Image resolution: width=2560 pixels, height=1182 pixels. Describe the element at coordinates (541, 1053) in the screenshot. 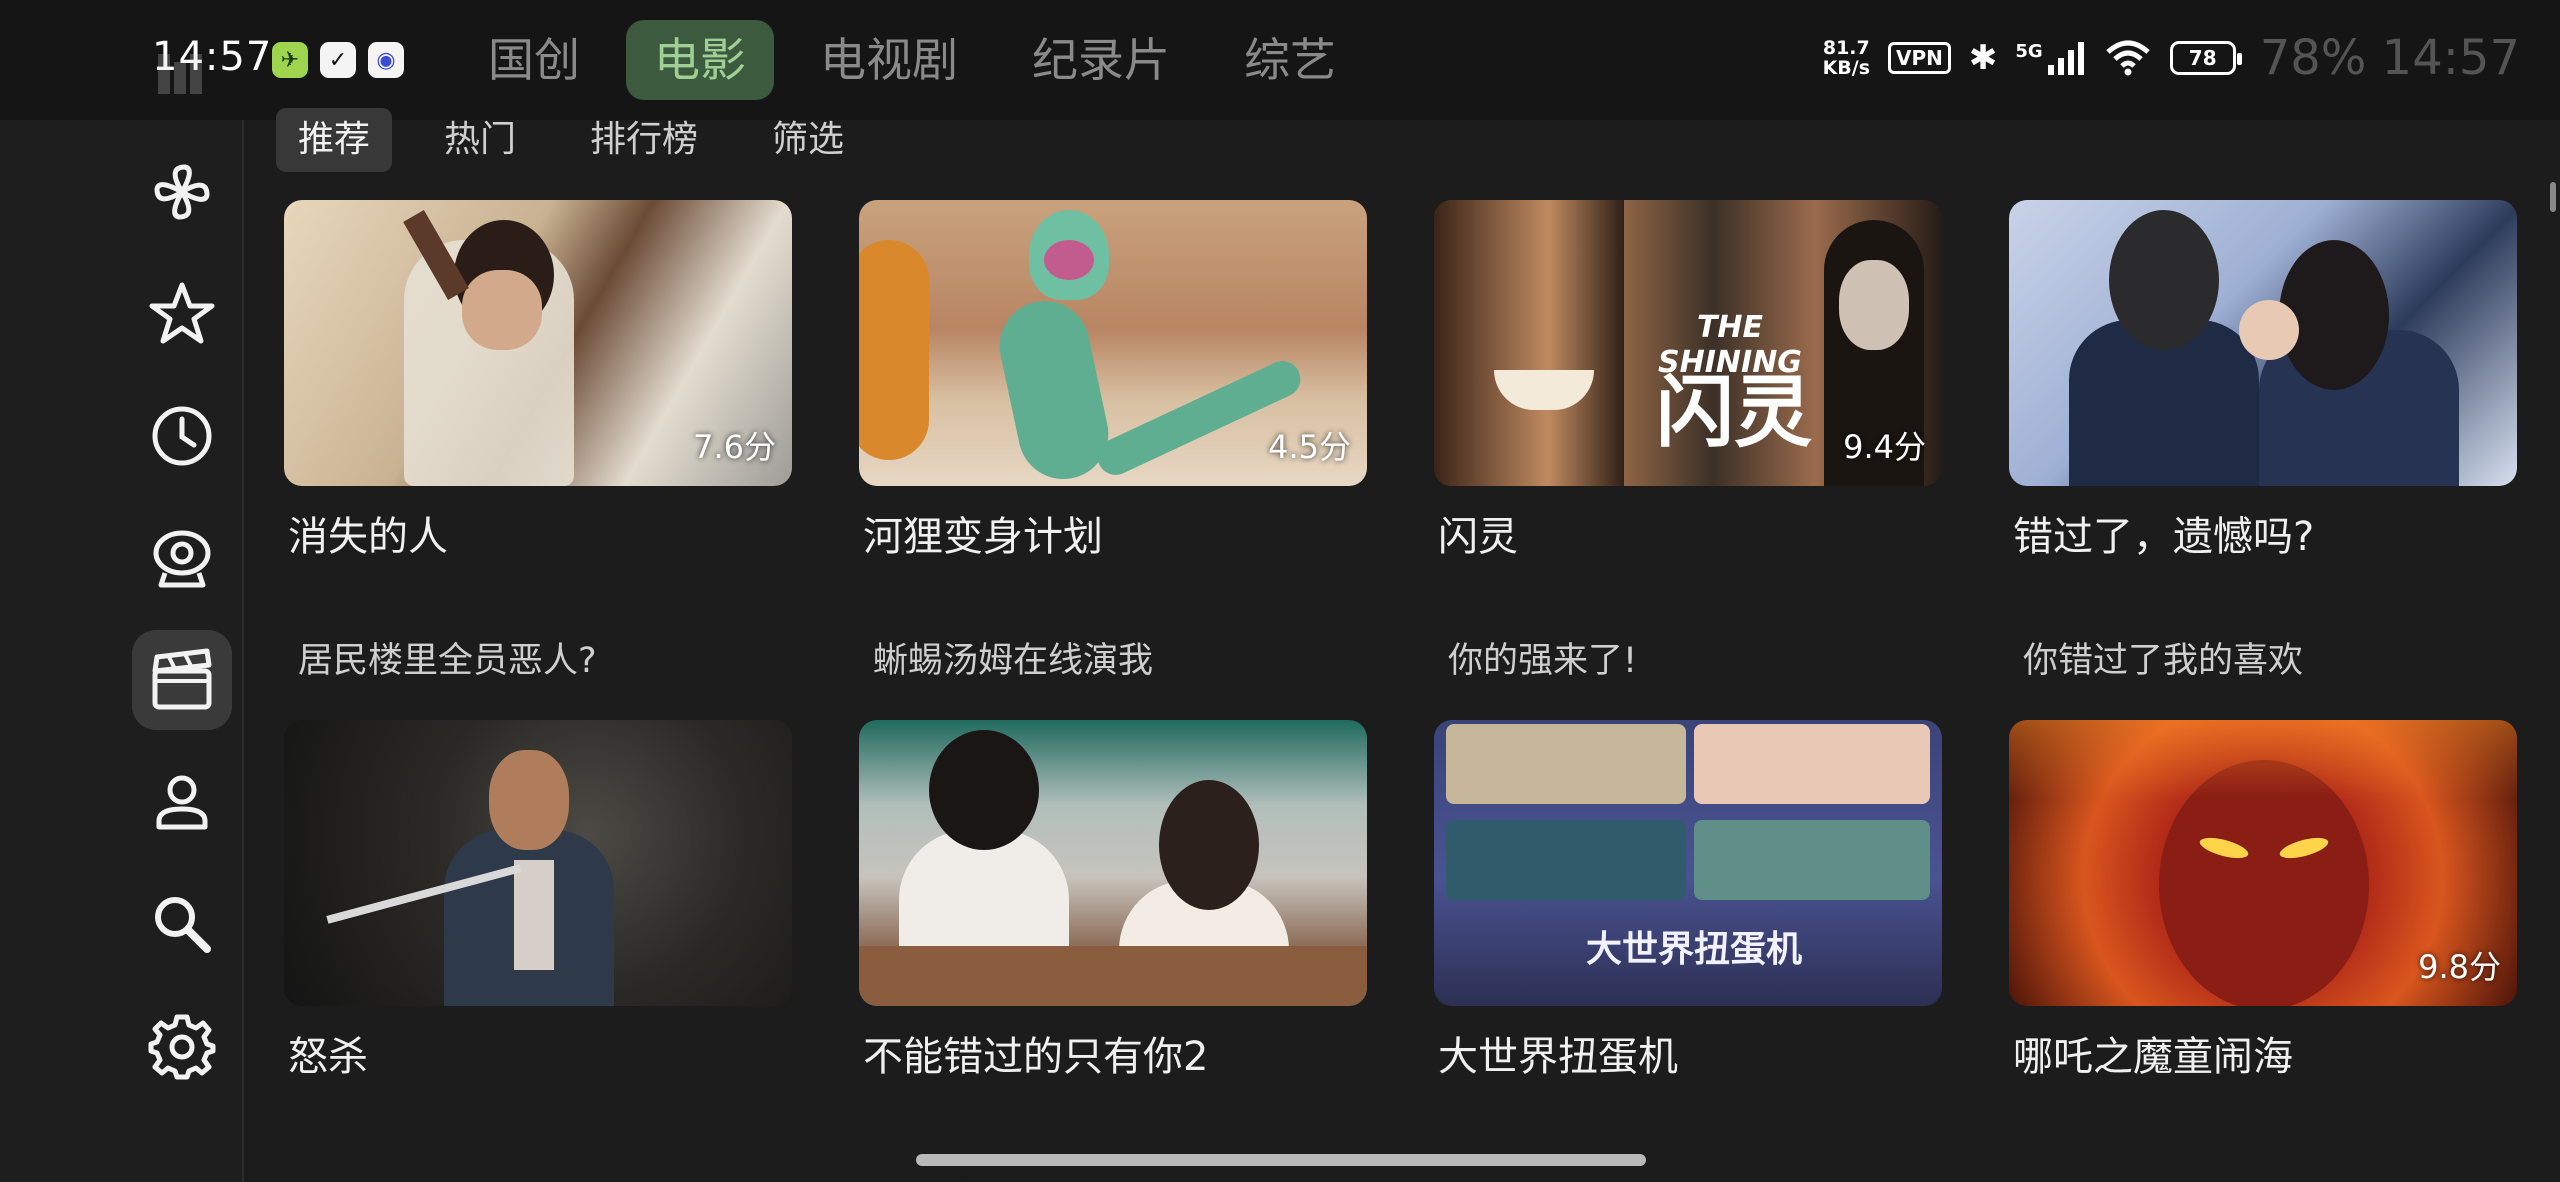

I see `movie-title: 怒杀` at that location.